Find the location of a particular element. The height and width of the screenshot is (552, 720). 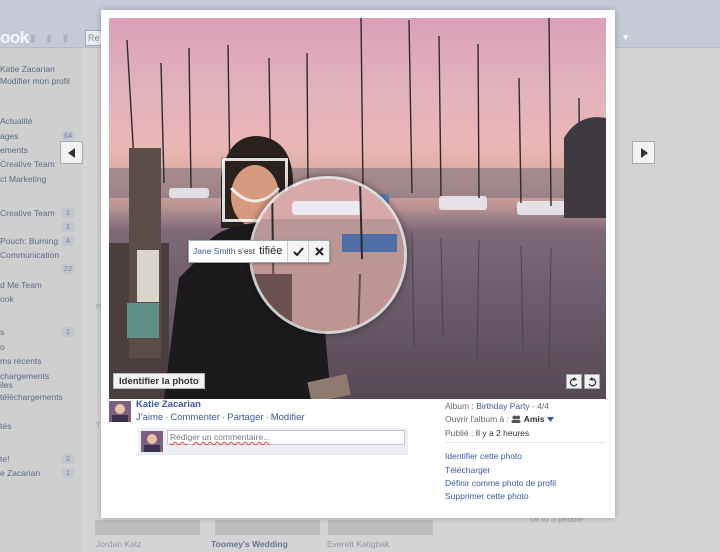

download-link: Télécharger is located at coordinates (467, 470).